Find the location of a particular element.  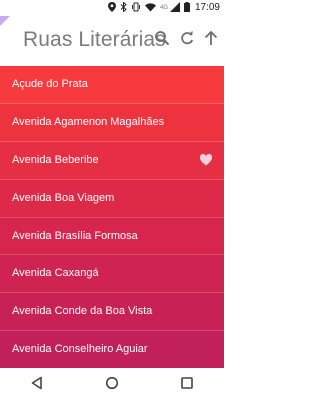

wifi-icon is located at coordinates (150, 8).